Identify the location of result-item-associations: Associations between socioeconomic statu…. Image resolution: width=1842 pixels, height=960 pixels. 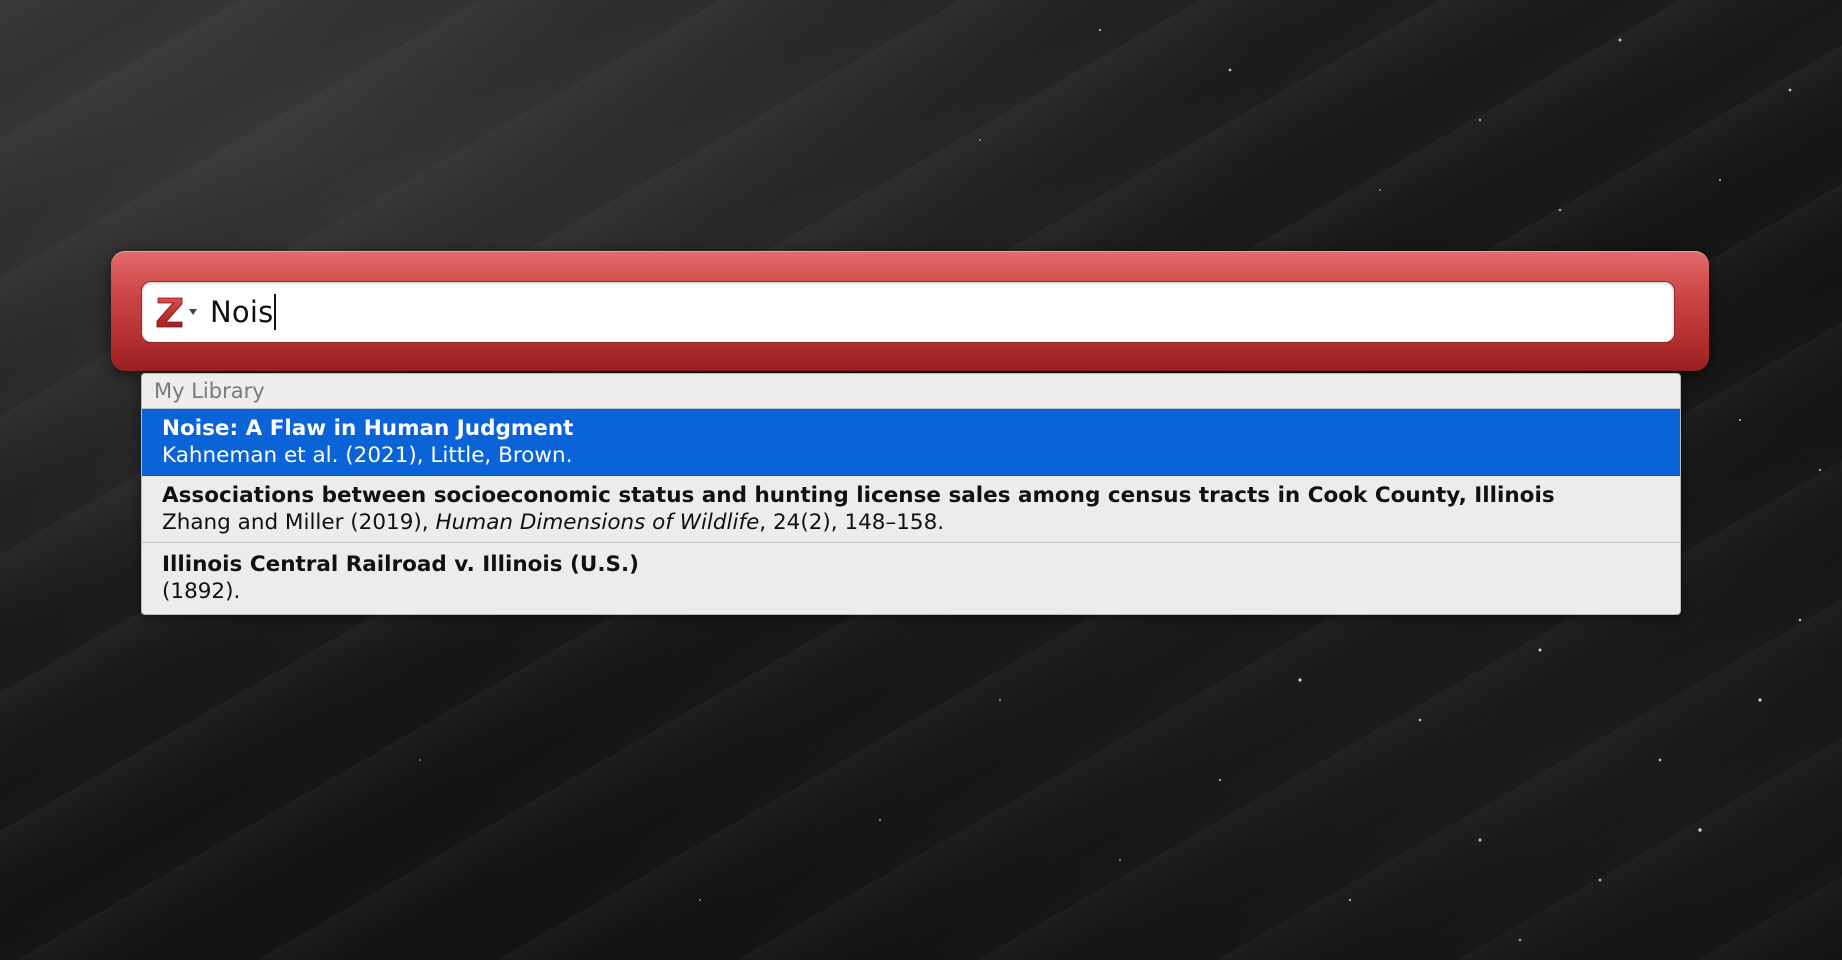
(911, 509).